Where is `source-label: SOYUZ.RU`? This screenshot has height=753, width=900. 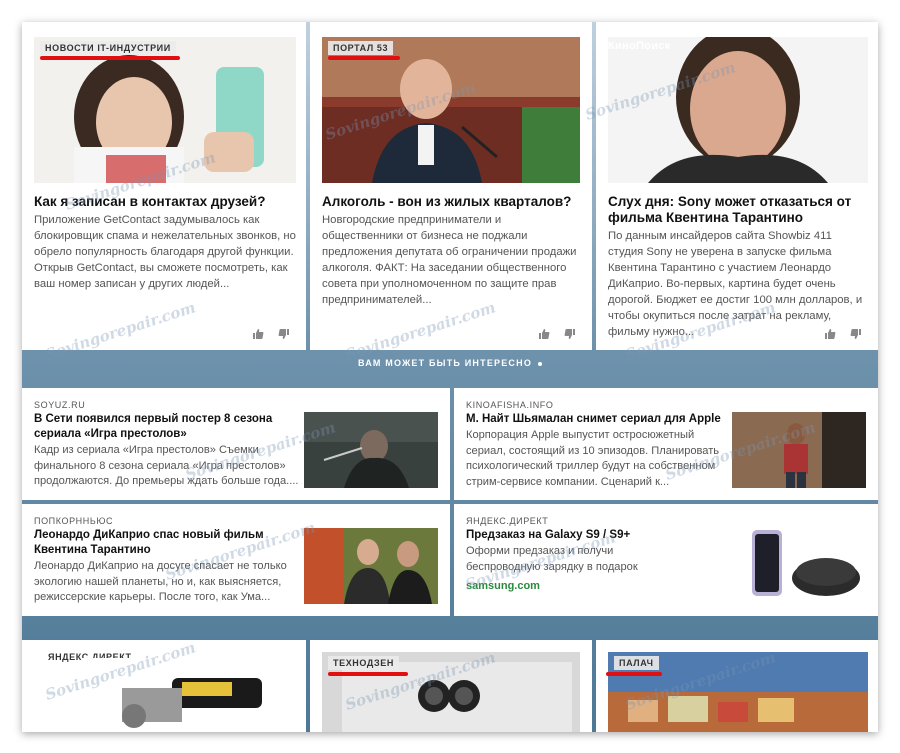
source-label: SOYUZ.RU is located at coordinates (59, 405).